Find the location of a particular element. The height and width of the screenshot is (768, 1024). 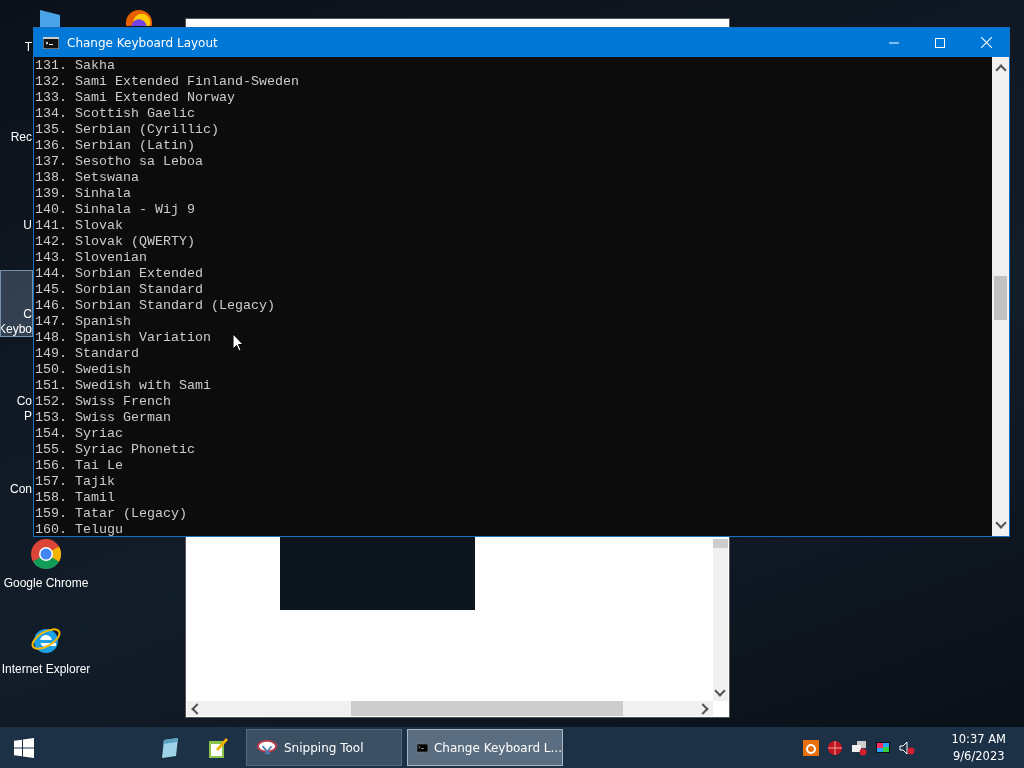

console-line: 153. Swiss German is located at coordinates (103, 418).